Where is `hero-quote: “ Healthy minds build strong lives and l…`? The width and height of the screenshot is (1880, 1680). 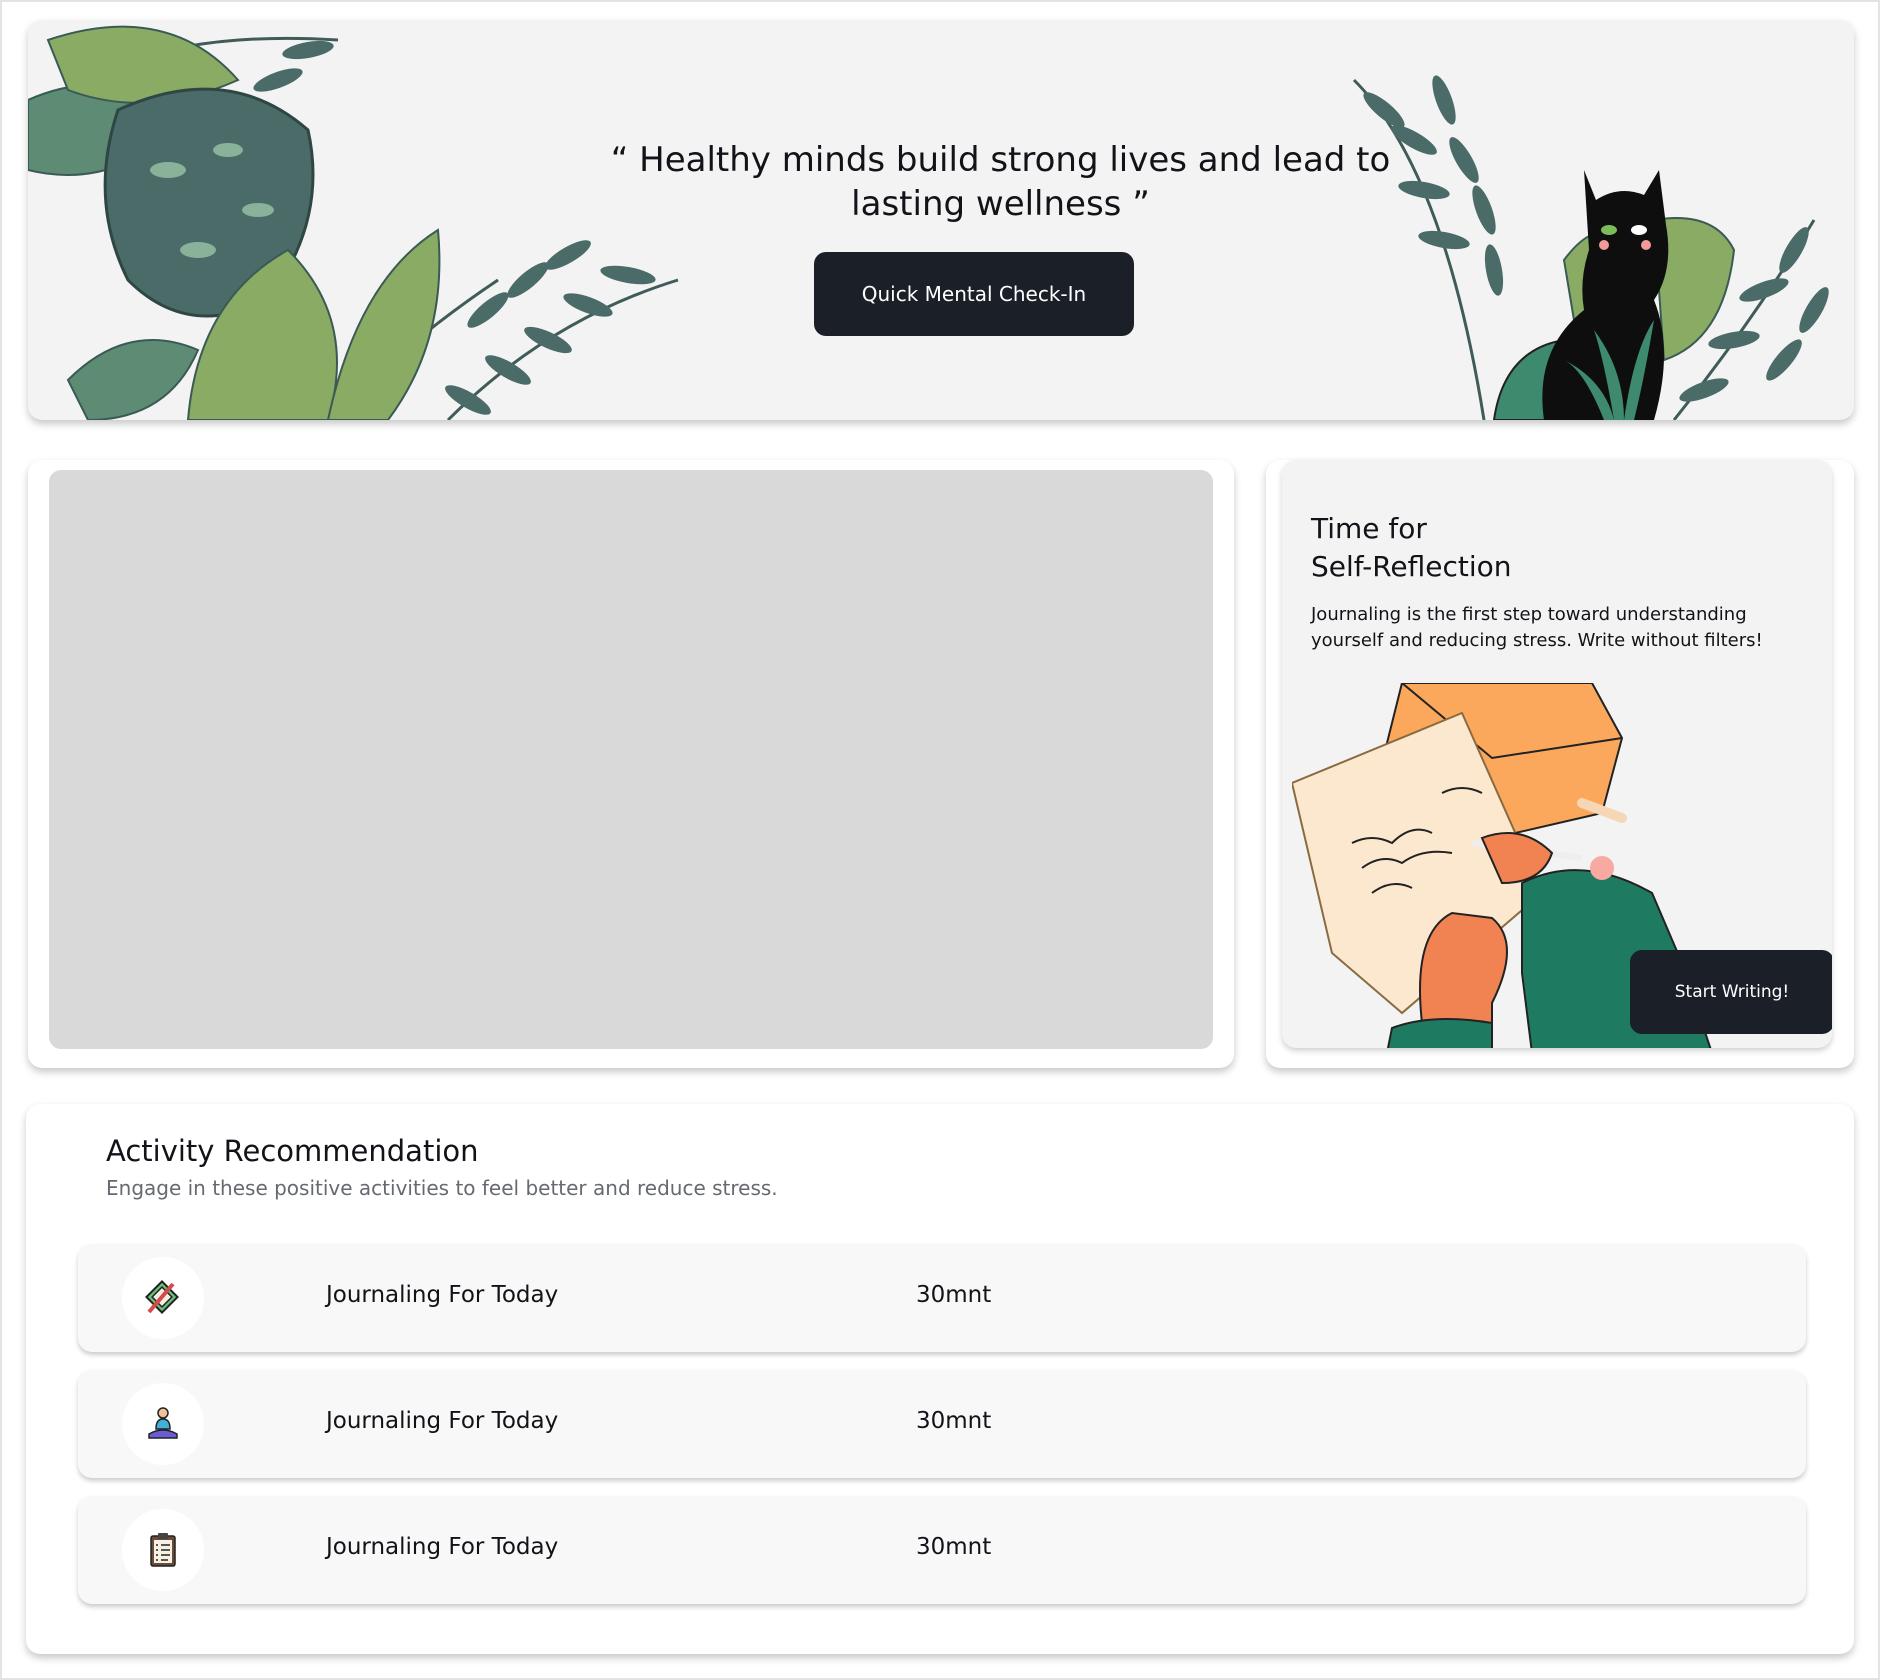 hero-quote: “ Healthy minds build strong lives and l… is located at coordinates (1000, 182).